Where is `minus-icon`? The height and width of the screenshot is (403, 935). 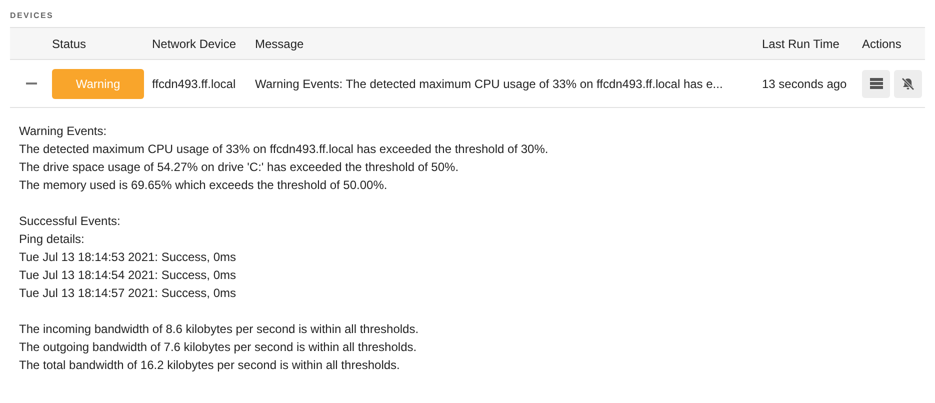 minus-icon is located at coordinates (31, 83).